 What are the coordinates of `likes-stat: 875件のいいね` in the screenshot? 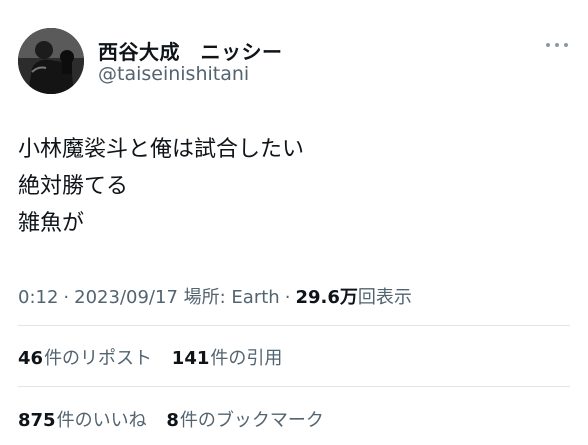 It's located at (82, 419).